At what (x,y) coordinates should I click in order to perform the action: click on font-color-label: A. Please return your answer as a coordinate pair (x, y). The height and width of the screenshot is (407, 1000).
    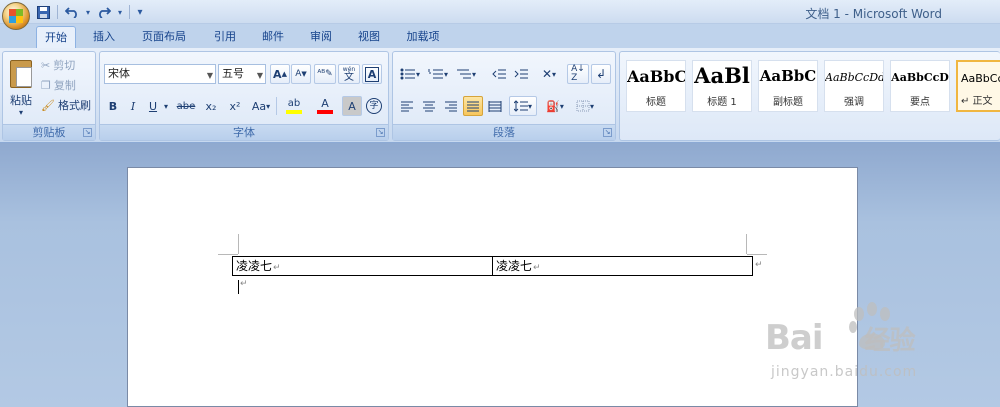
    Looking at the image, I should click on (325, 103).